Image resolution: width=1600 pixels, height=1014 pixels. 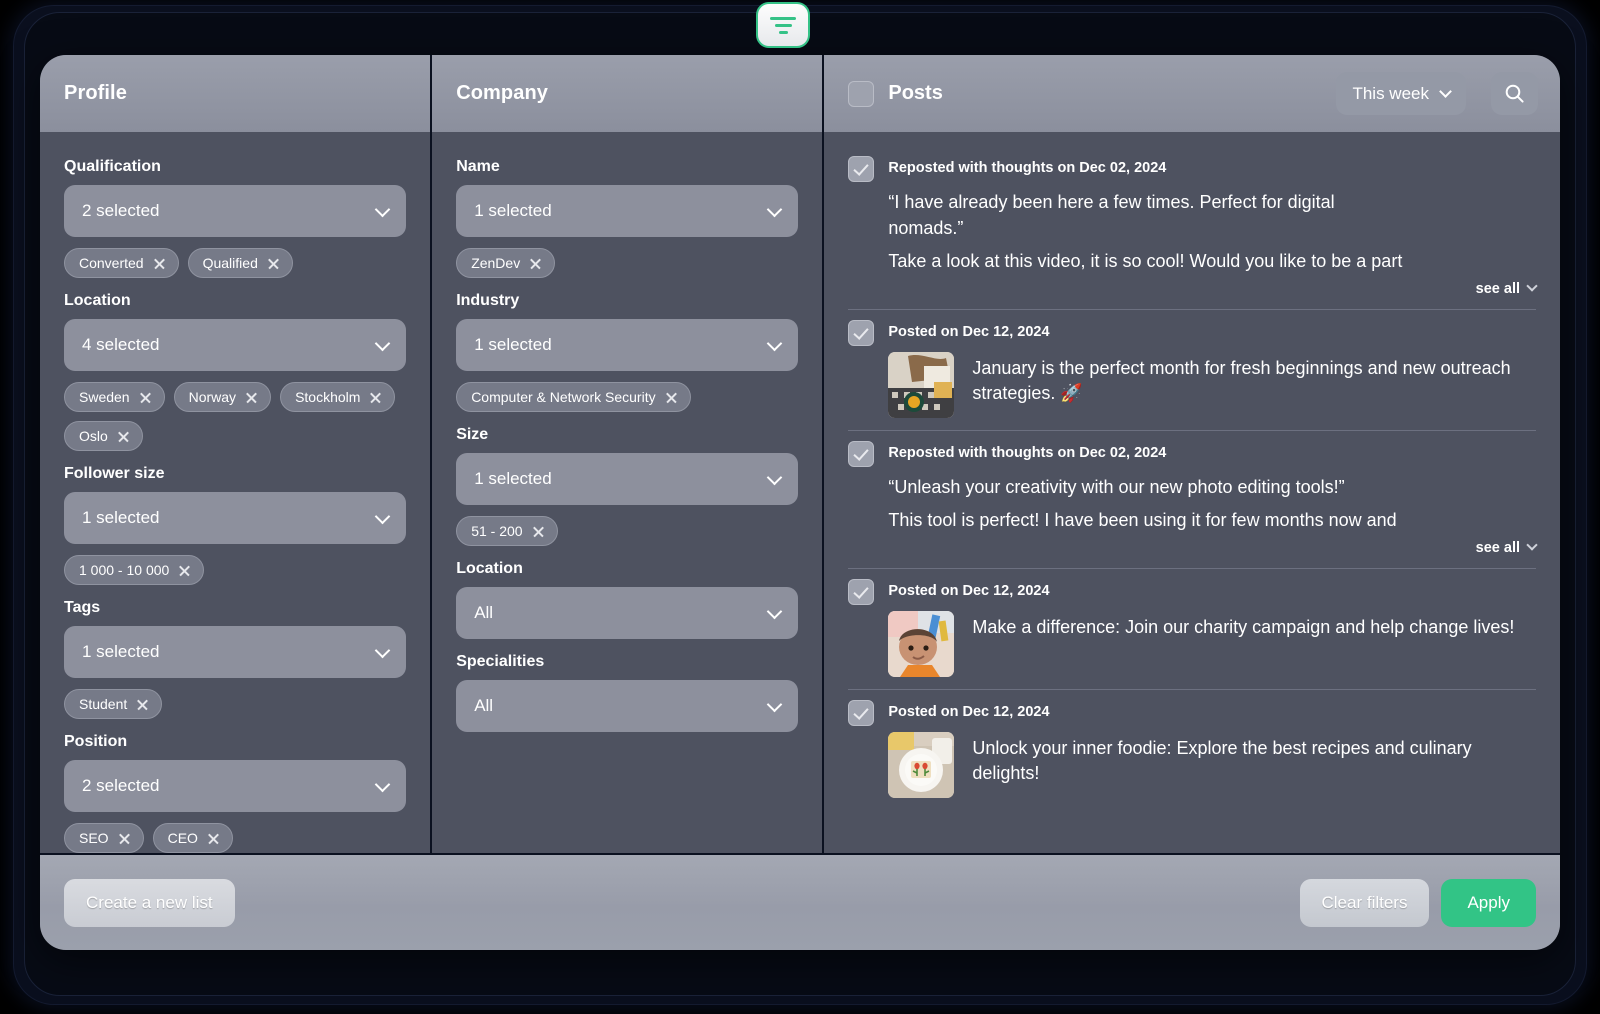 I want to click on filter-field: Size 1 selected 51 - 200, so click(x=627, y=486).